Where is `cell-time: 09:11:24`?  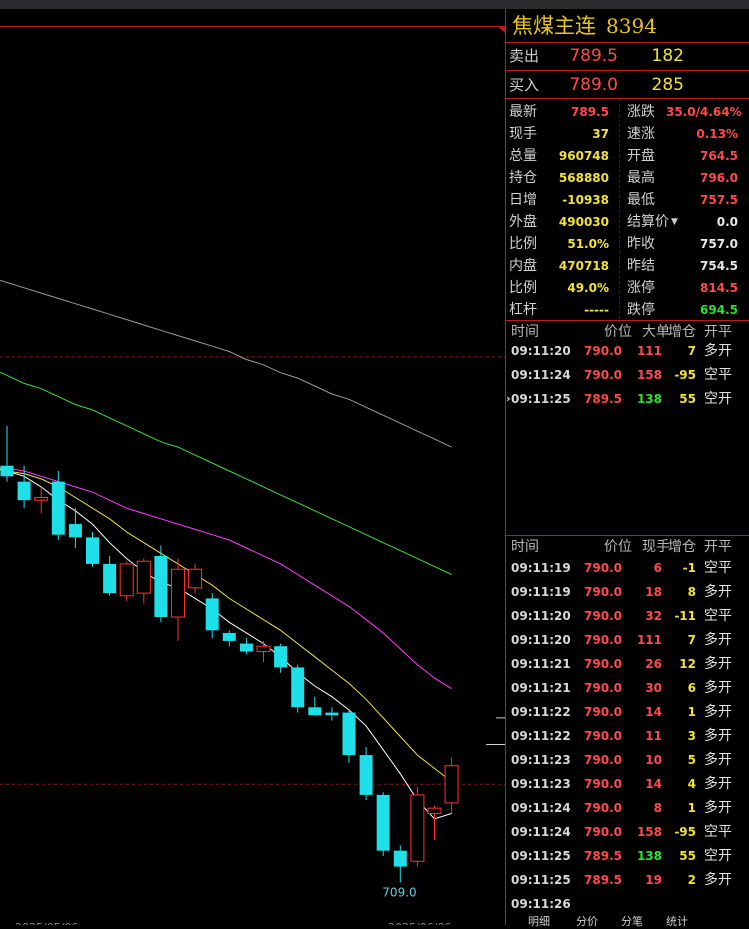 cell-time: 09:11:24 is located at coordinates (541, 375).